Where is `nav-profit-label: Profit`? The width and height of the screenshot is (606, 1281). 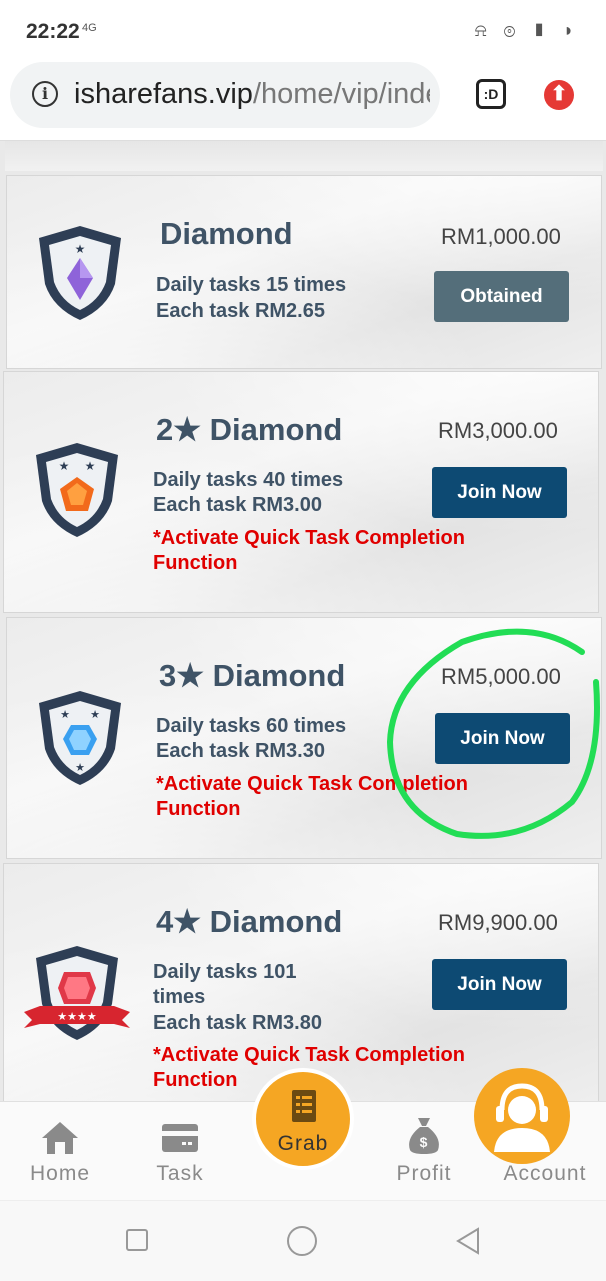 nav-profit-label: Profit is located at coordinates (424, 1173).